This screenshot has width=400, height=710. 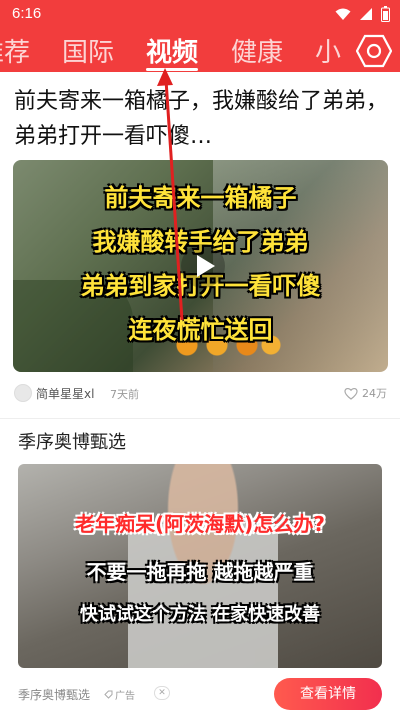 What do you see at coordinates (27, 13) in the screenshot?
I see `clock: 6:16` at bounding box center [27, 13].